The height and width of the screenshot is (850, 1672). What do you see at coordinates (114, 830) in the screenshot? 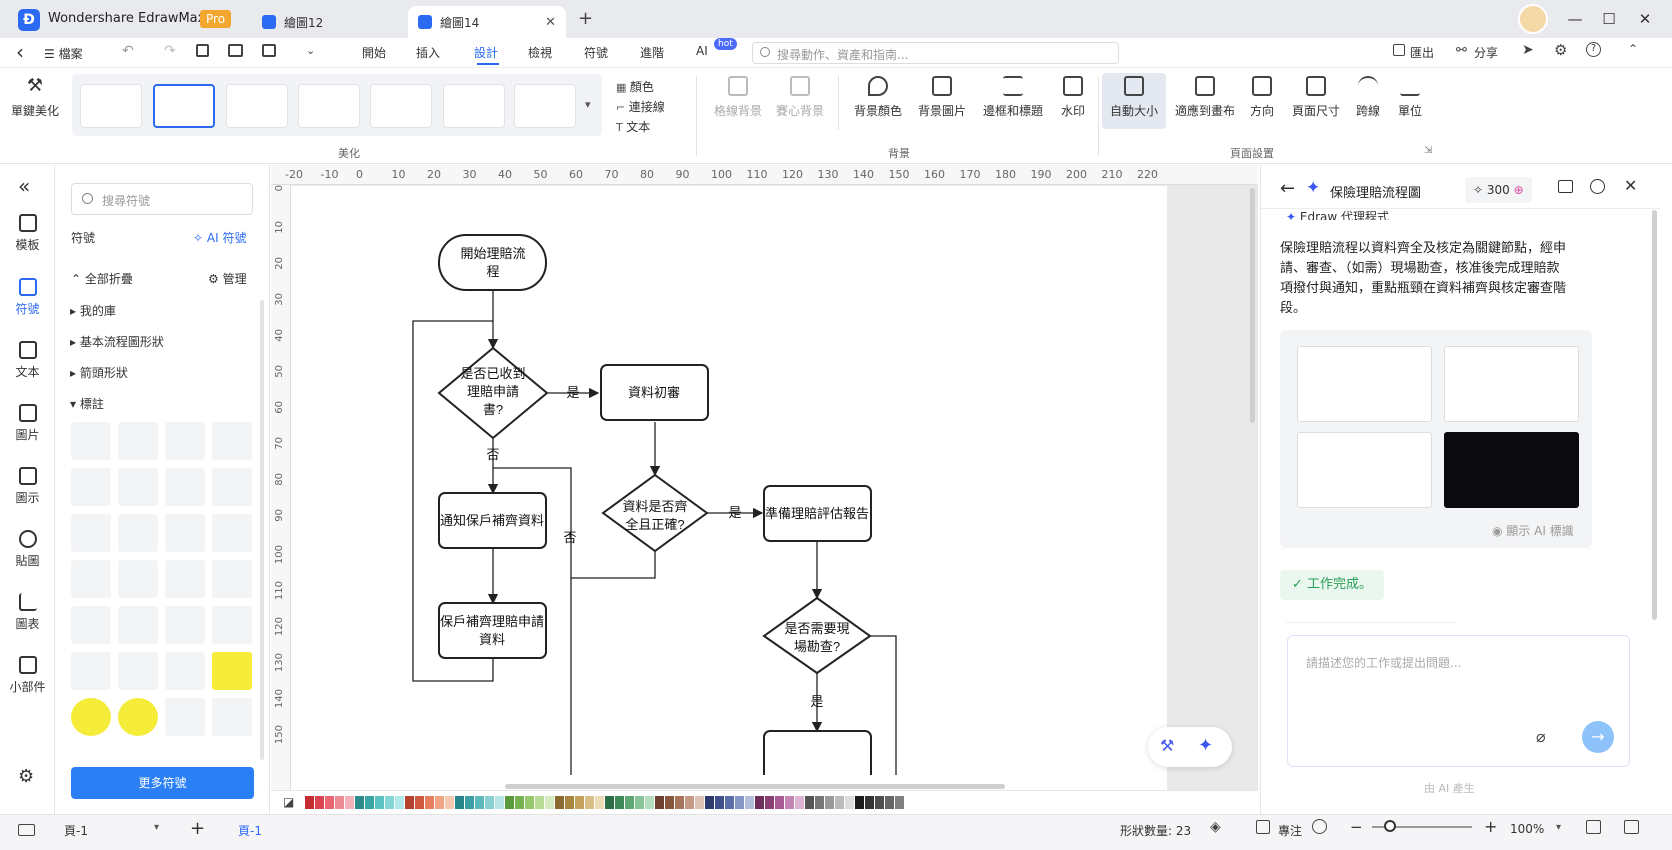
I see `page-selector: 頁-1 ▾` at bounding box center [114, 830].